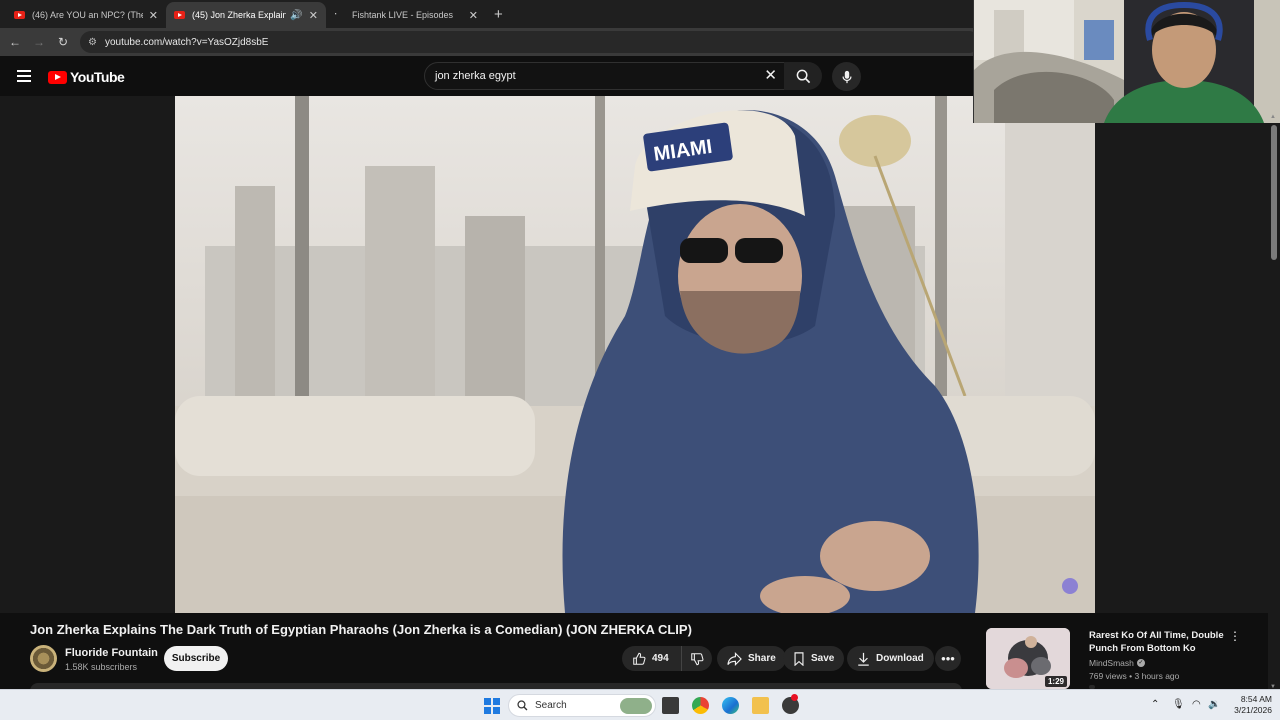  What do you see at coordinates (403, 15) in the screenshot?
I see `tab-label: Fishtank LIVE - Episodes` at bounding box center [403, 15].